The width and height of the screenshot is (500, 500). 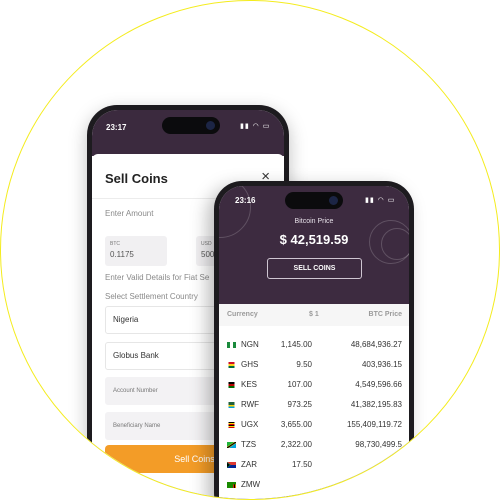 I want to click on table-row: NGN 1,145.00 48,684,936.27, so click(x=314, y=346).